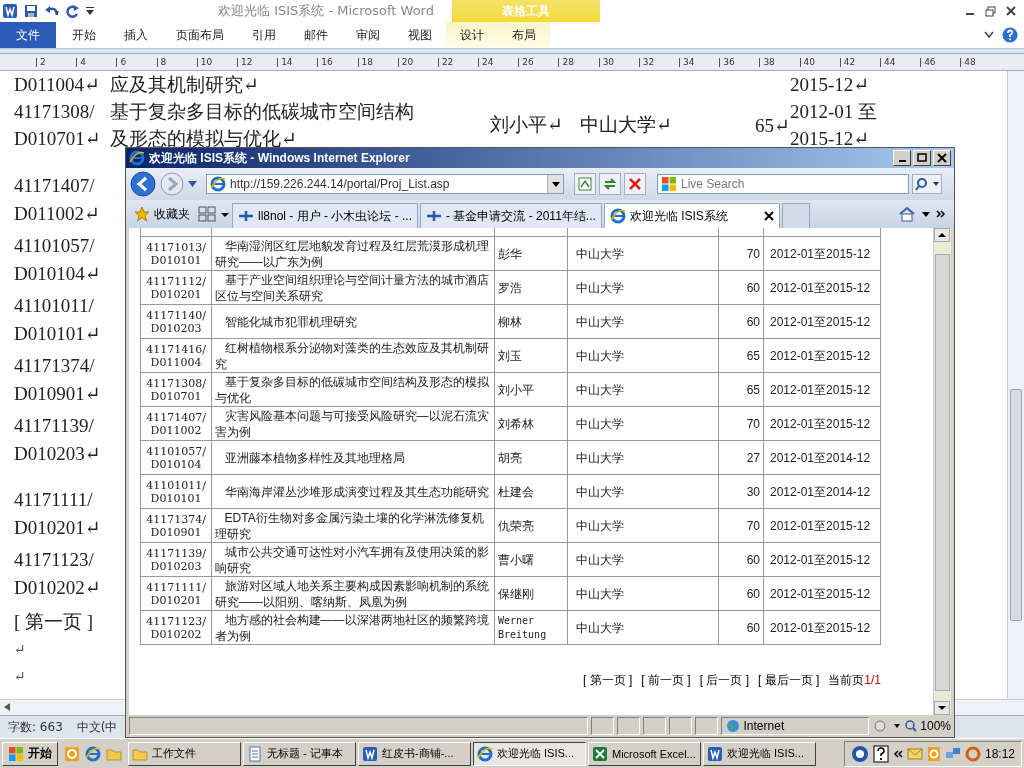 The image size is (1024, 768). I want to click on table-cell: 65, so click(741, 389).